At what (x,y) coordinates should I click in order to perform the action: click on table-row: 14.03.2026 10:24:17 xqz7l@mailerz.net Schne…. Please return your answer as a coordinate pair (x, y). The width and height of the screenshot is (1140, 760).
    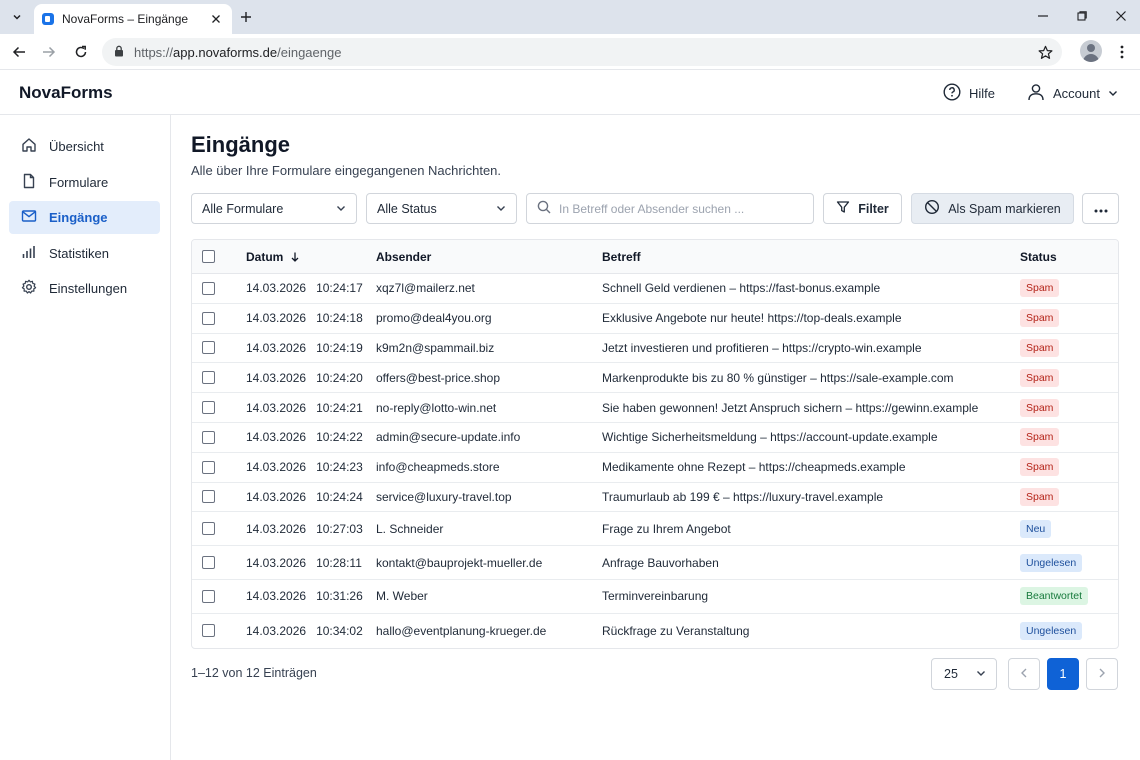
    Looking at the image, I should click on (655, 289).